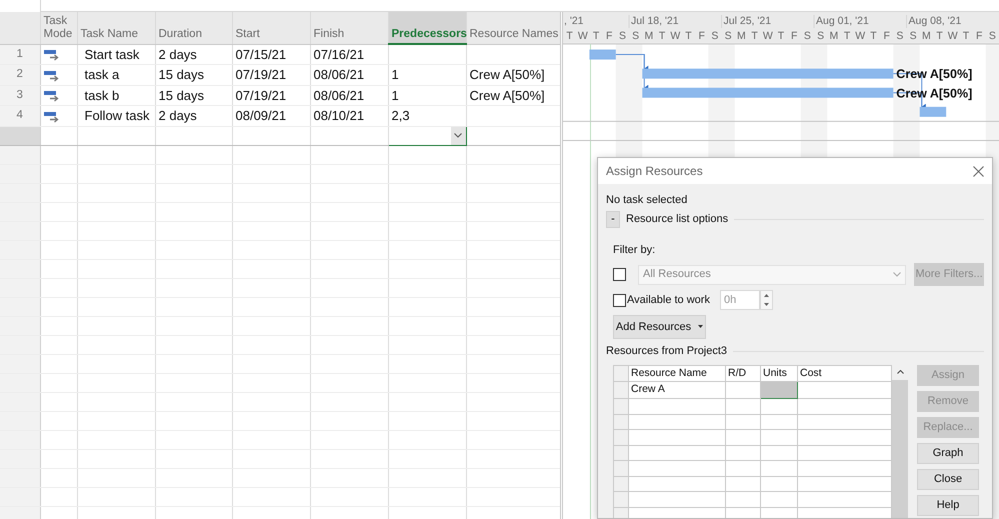 The image size is (999, 519). Describe the element at coordinates (748, 21) in the screenshot. I see `week-label: Jul 25, '21` at that location.